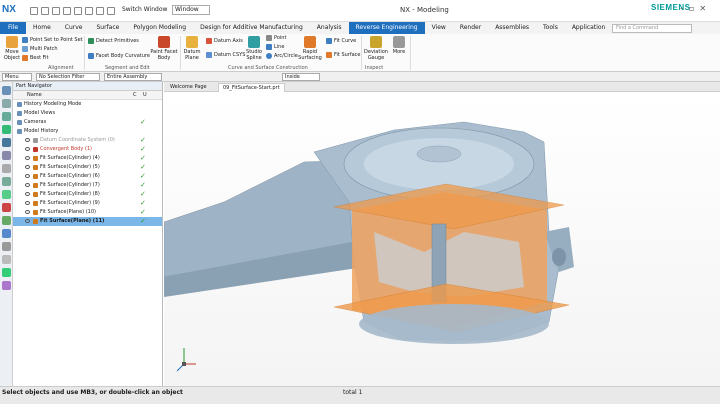 The image size is (720, 404). Describe the element at coordinates (145, 95) in the screenshot. I see `column-u: U` at that location.